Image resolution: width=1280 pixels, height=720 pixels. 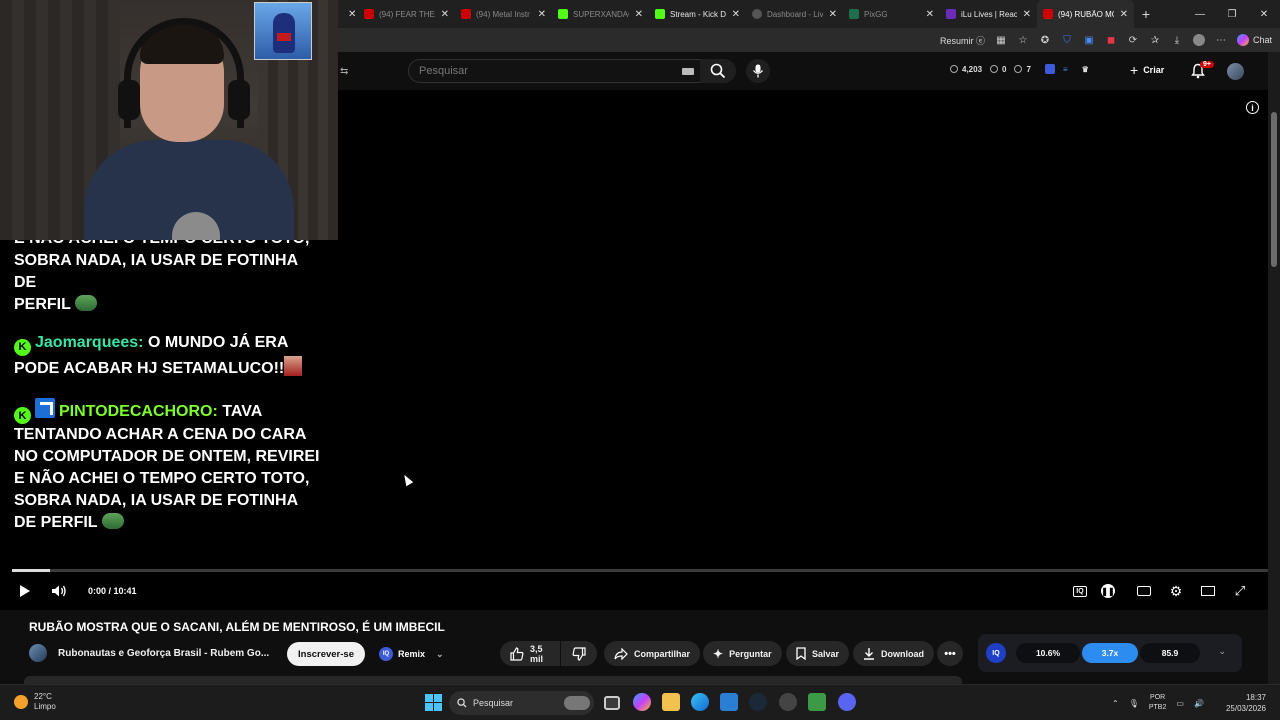 I want to click on iq-icon: IQ, so click(x=386, y=654).